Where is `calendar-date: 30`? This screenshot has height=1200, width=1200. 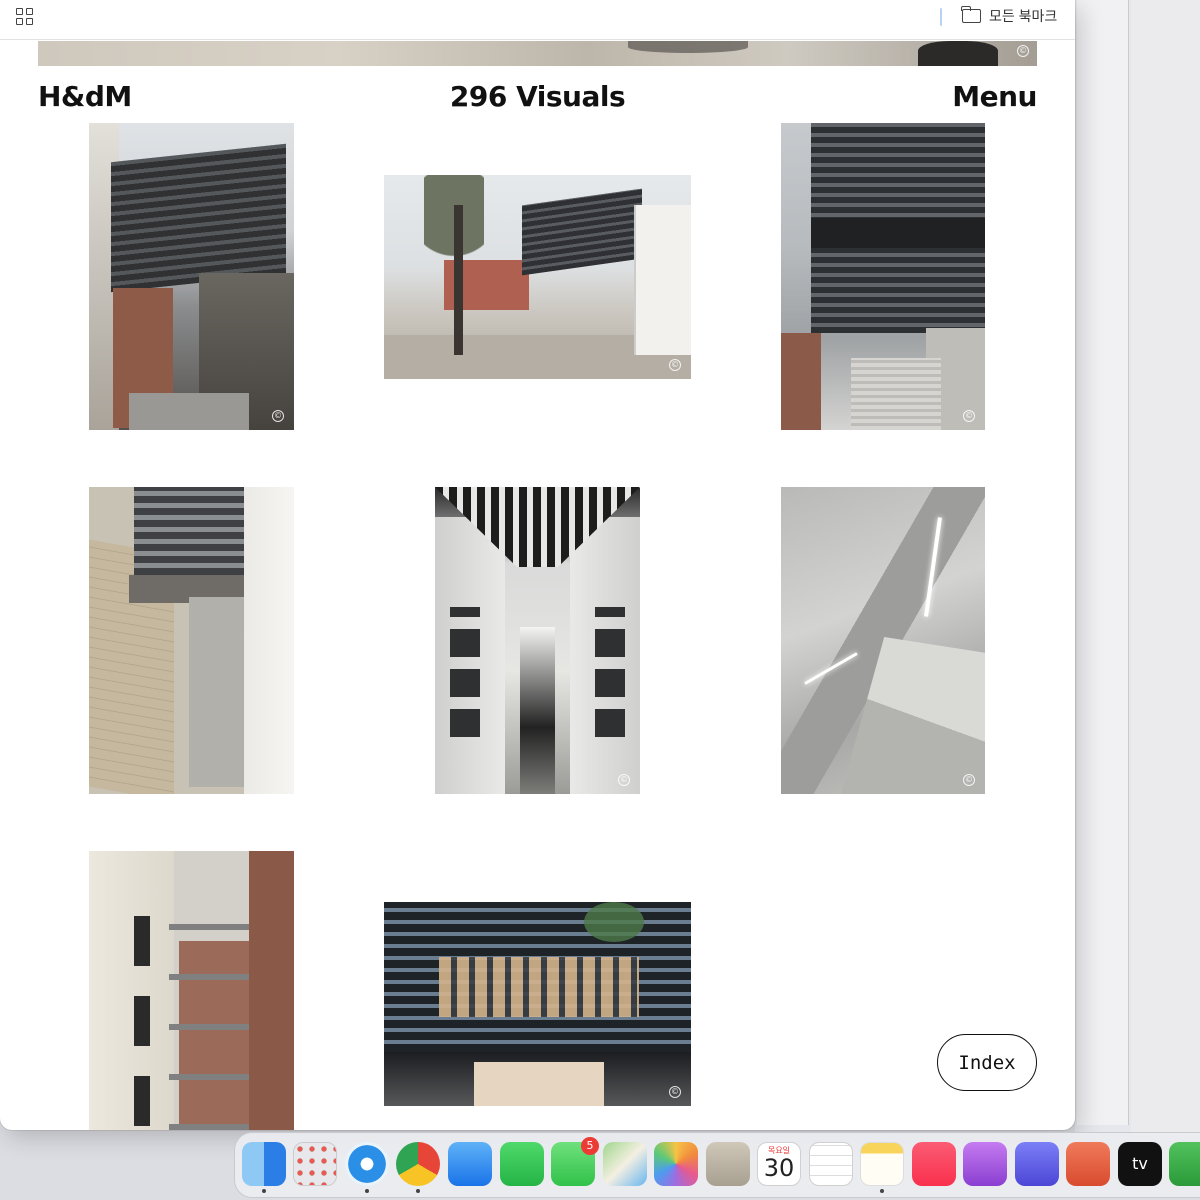
calendar-date: 30 is located at coordinates (779, 1168).